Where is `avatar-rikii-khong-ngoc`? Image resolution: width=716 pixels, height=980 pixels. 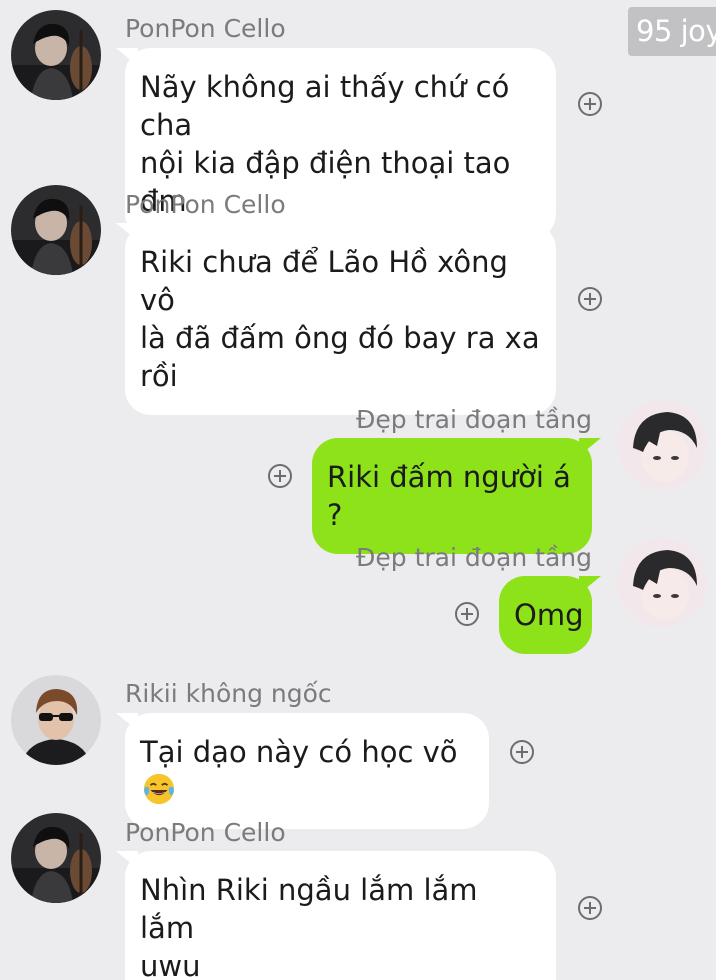
avatar-rikii-khong-ngoc is located at coordinates (56, 720).